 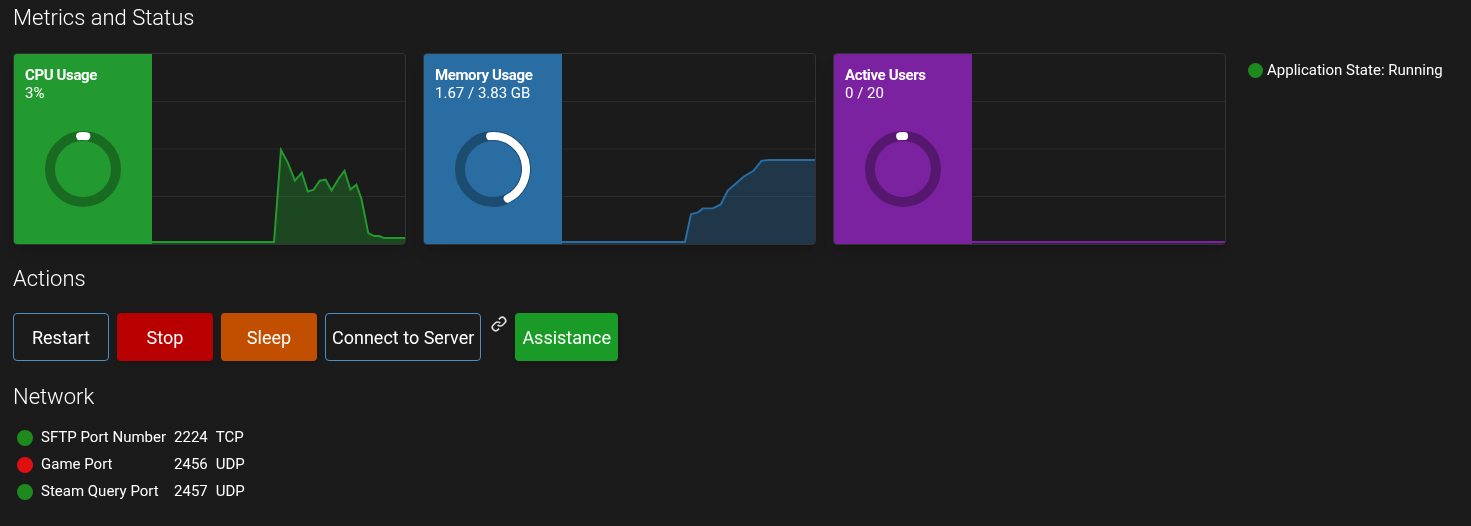 I want to click on action-button: Stop, so click(x=165, y=337).